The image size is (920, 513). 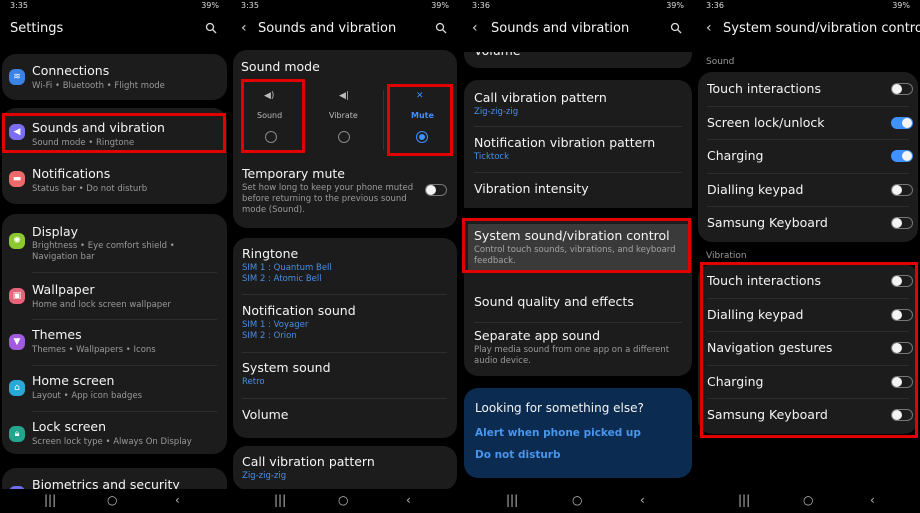 I want to click on do-not-disturb-link: Do not disturb, so click(x=518, y=455).